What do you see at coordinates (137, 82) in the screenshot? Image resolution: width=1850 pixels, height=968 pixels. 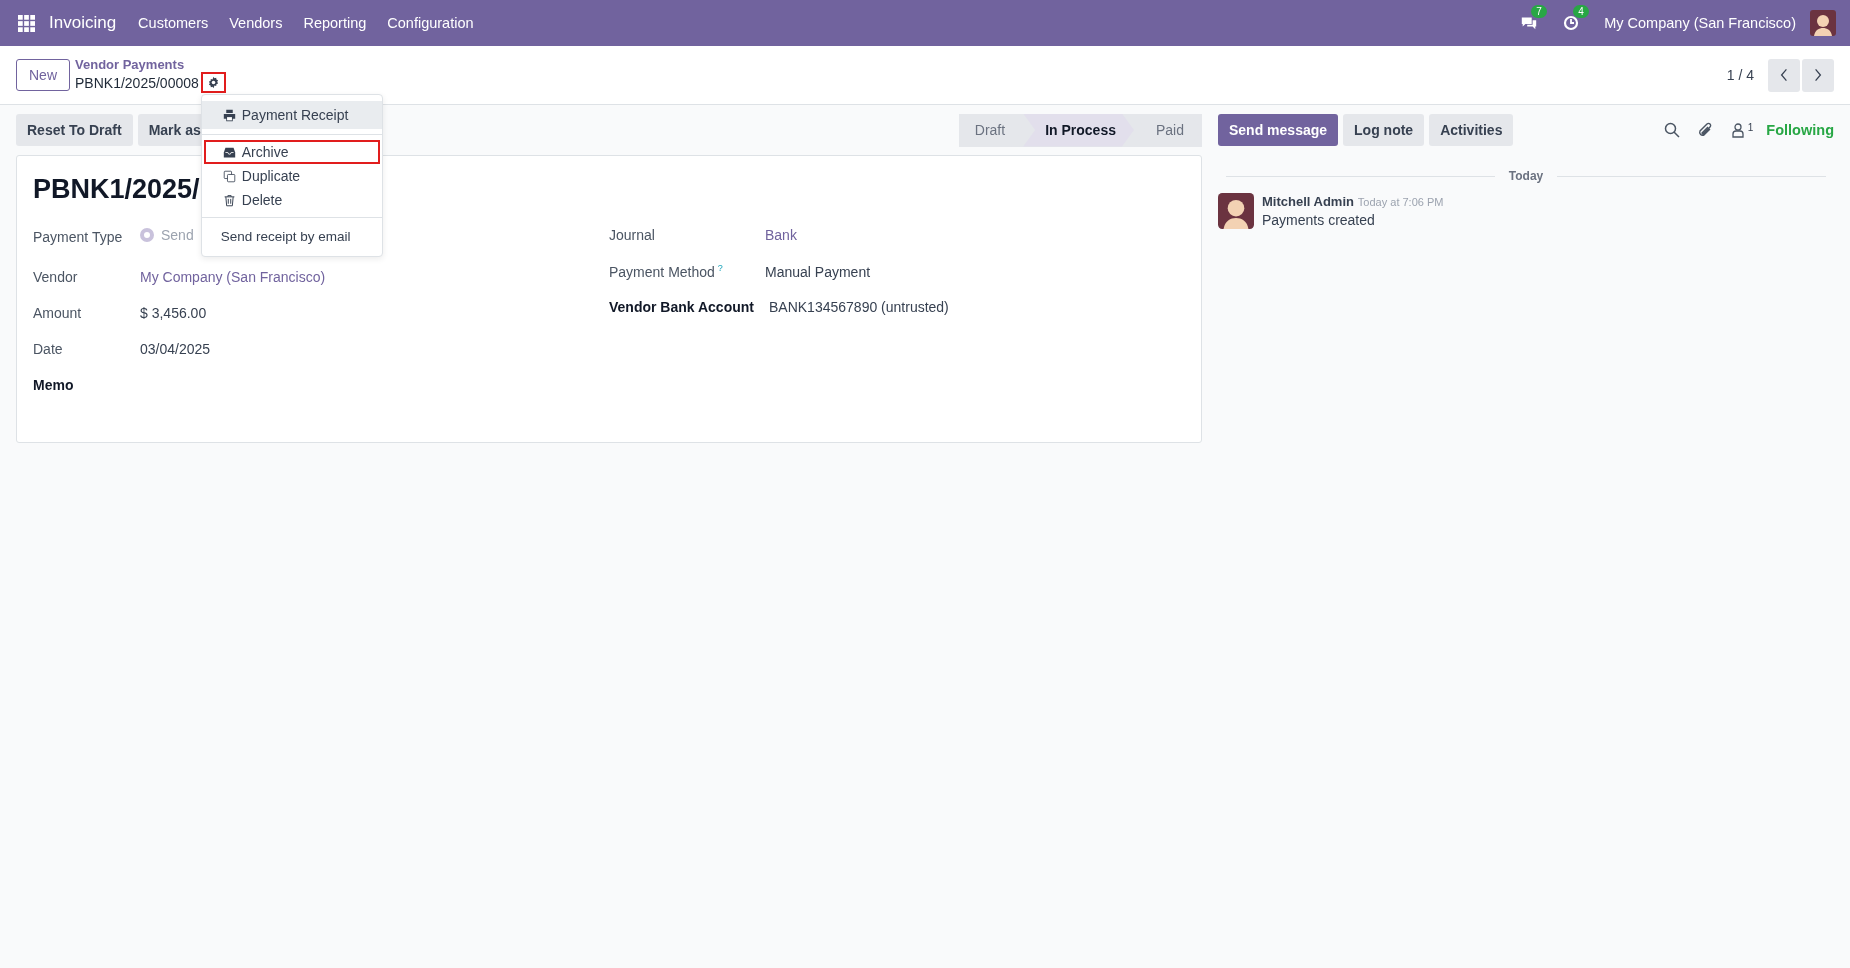 I see `record-name: PBNK1/2025/00008` at bounding box center [137, 82].